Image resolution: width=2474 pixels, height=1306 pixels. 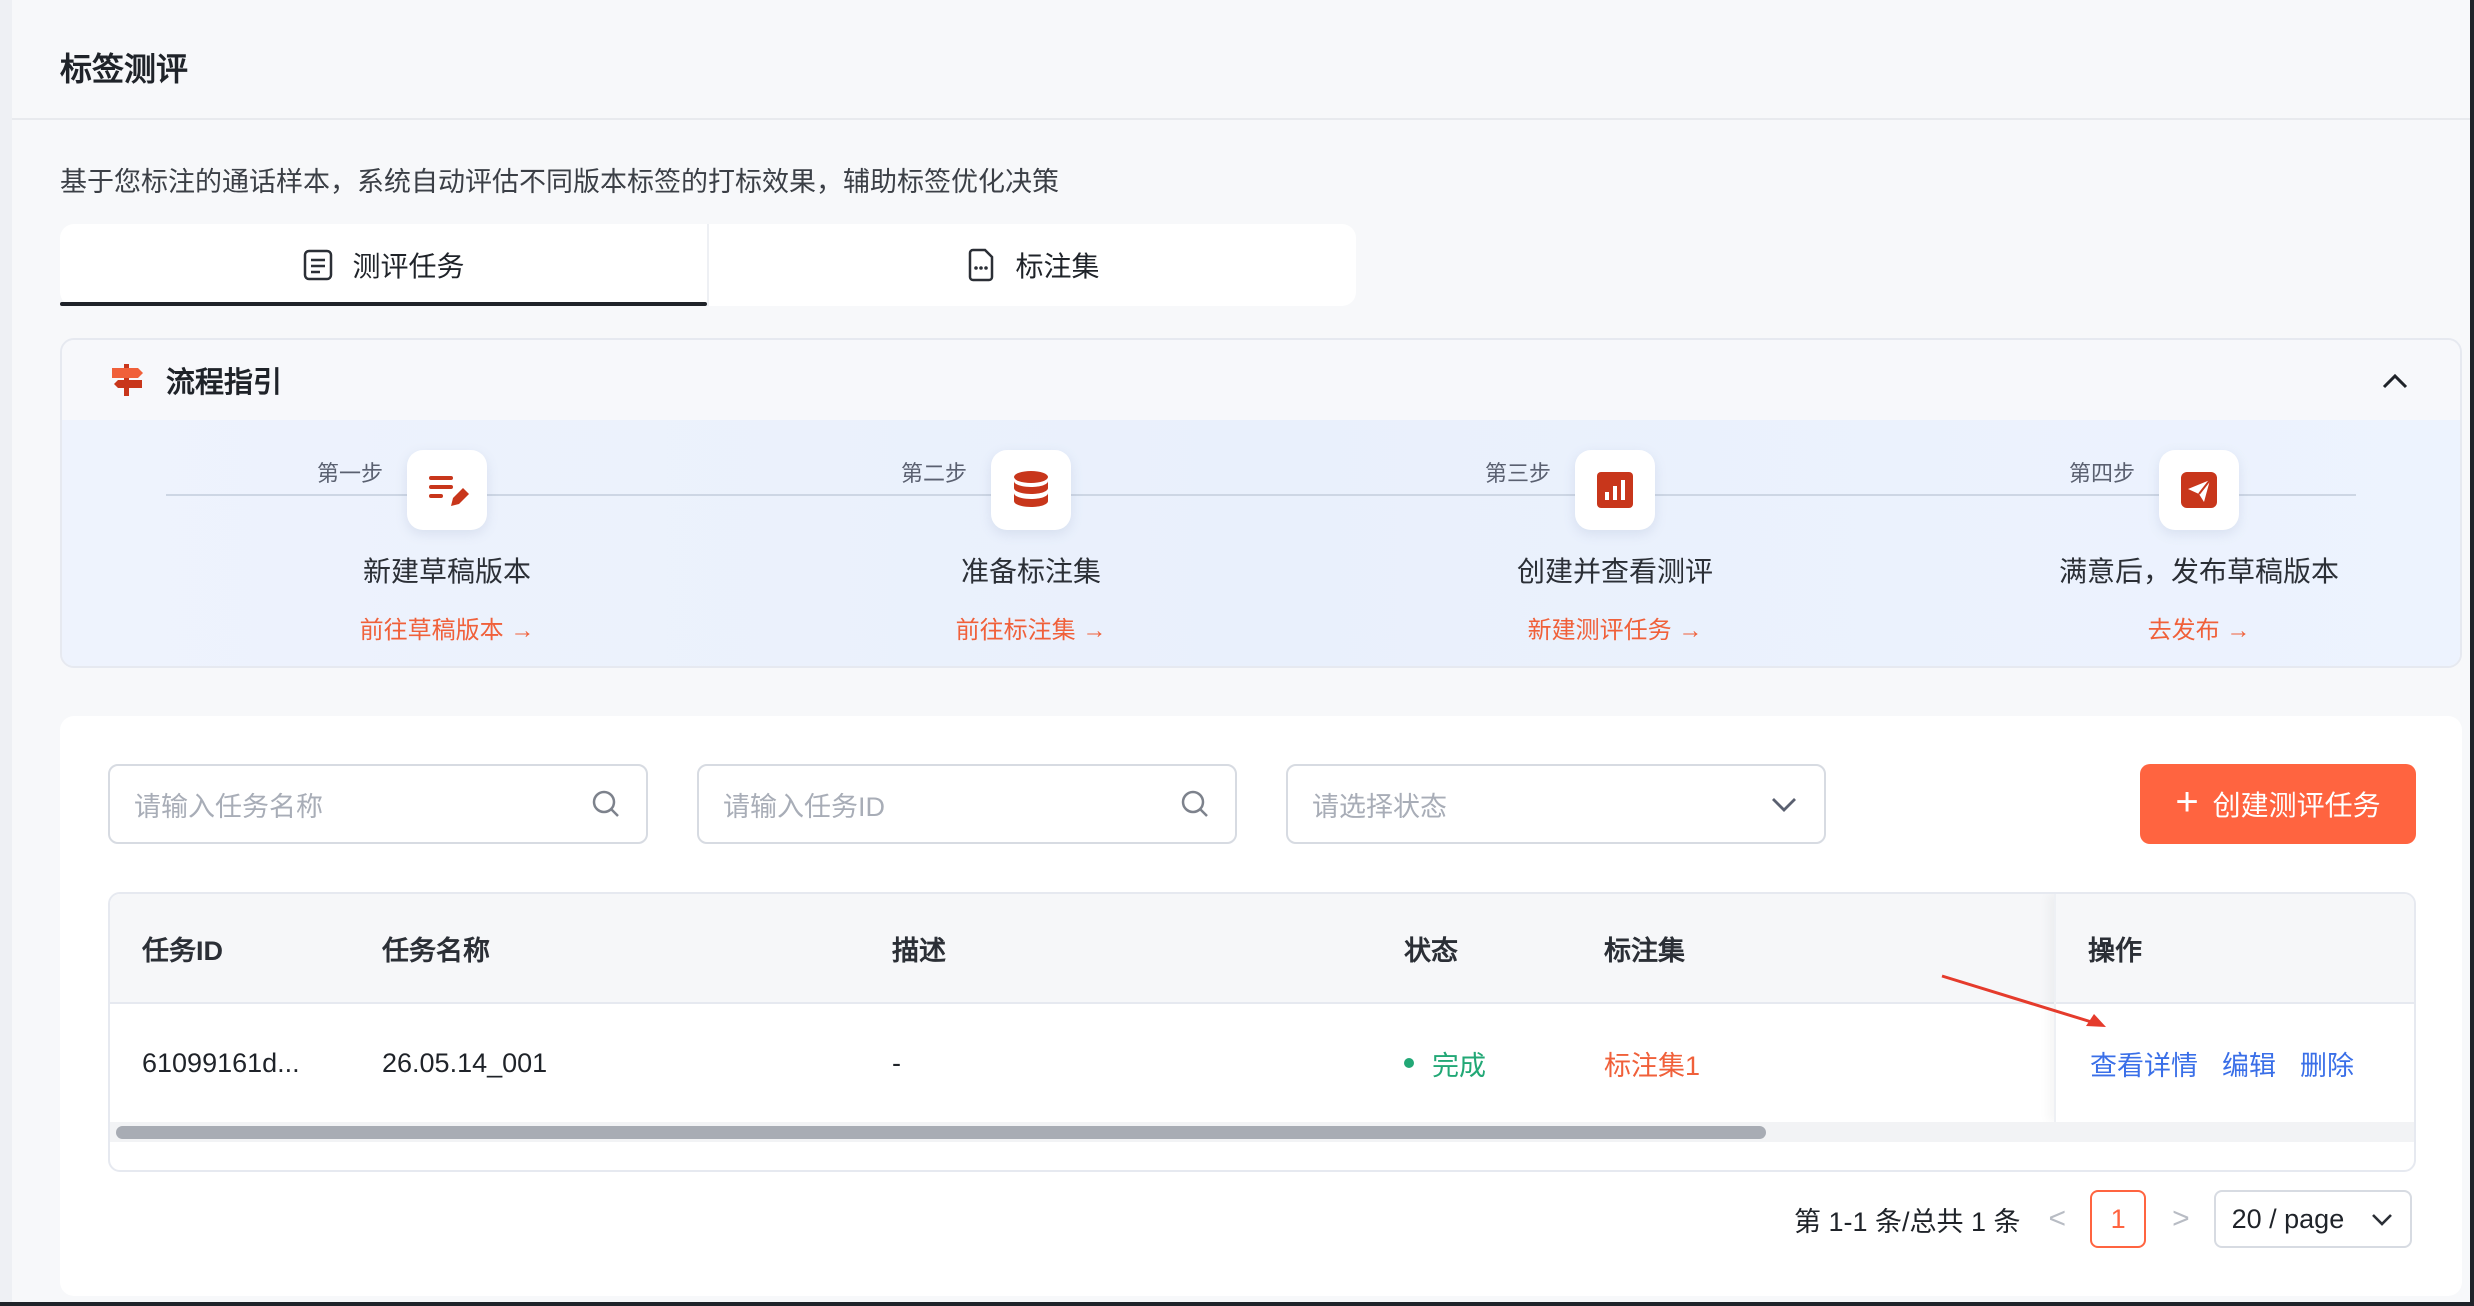 What do you see at coordinates (2181, 1219) in the screenshot?
I see `next-page-button: >` at bounding box center [2181, 1219].